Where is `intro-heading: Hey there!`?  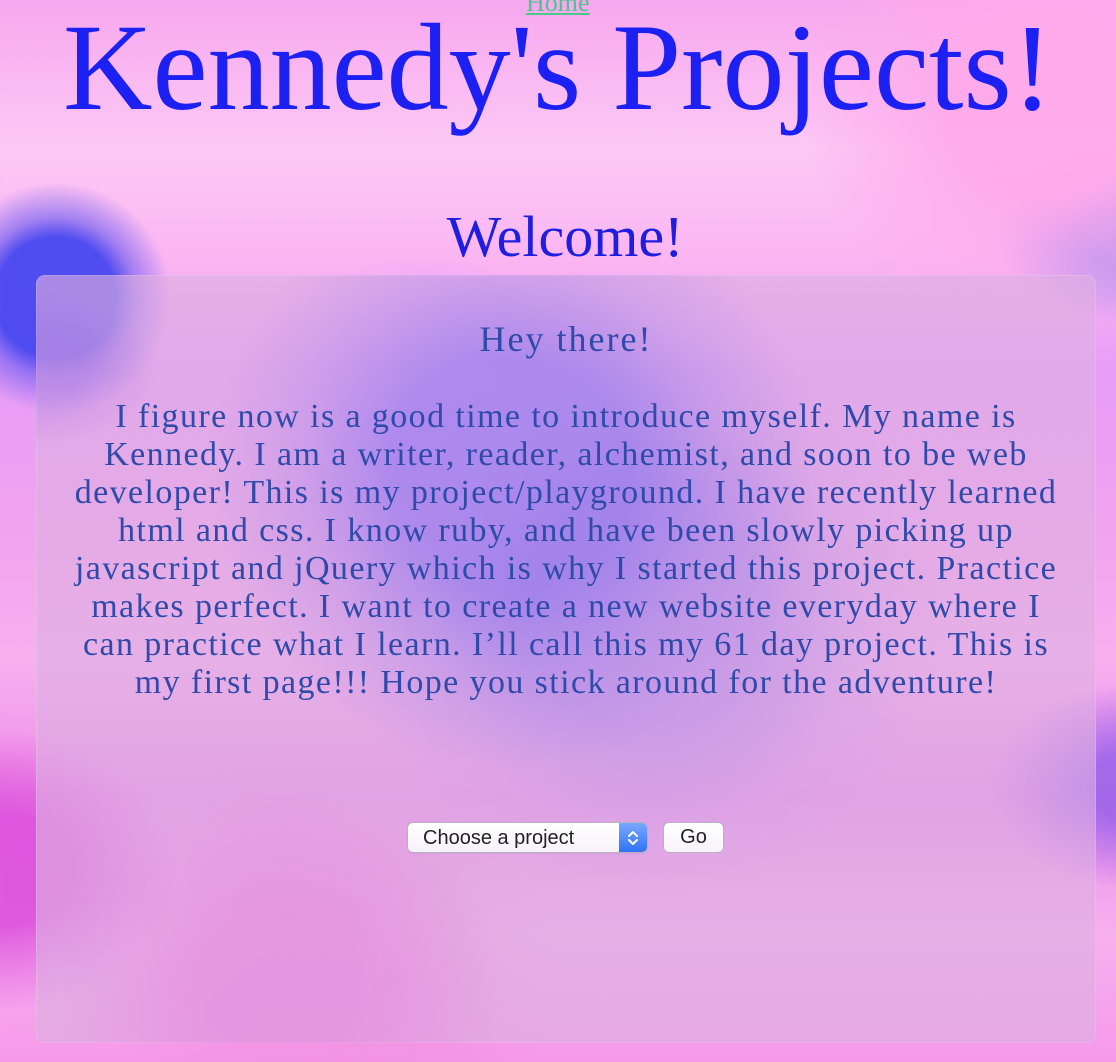 intro-heading: Hey there! is located at coordinates (566, 339).